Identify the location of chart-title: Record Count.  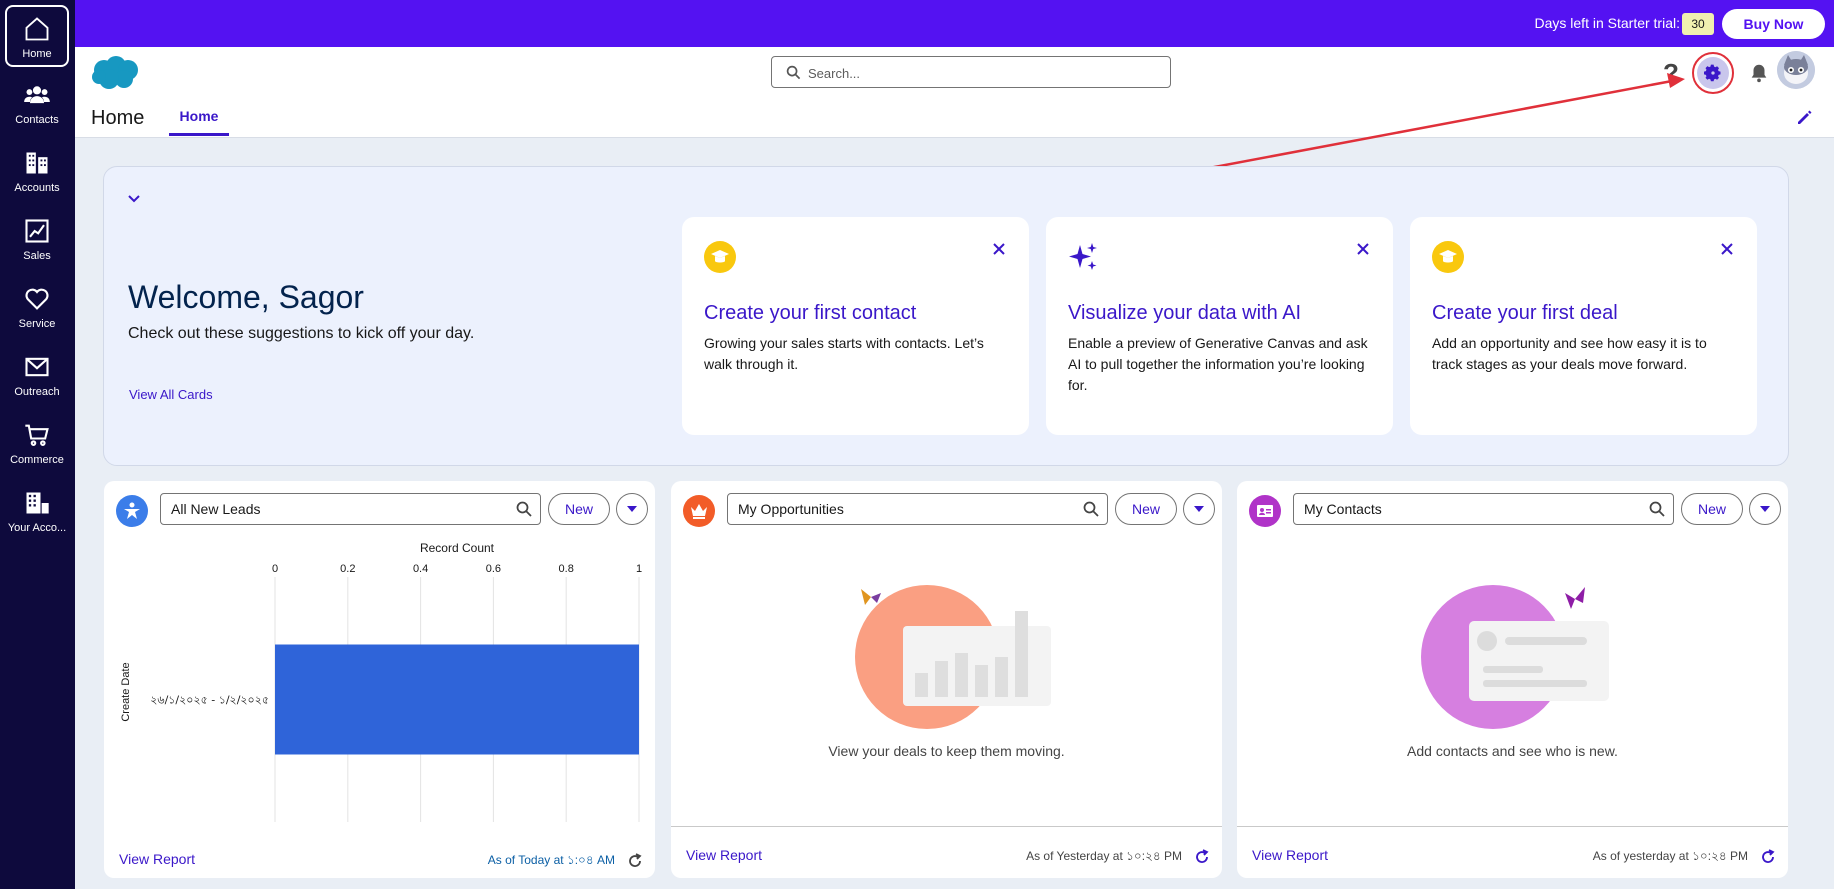
(457, 548).